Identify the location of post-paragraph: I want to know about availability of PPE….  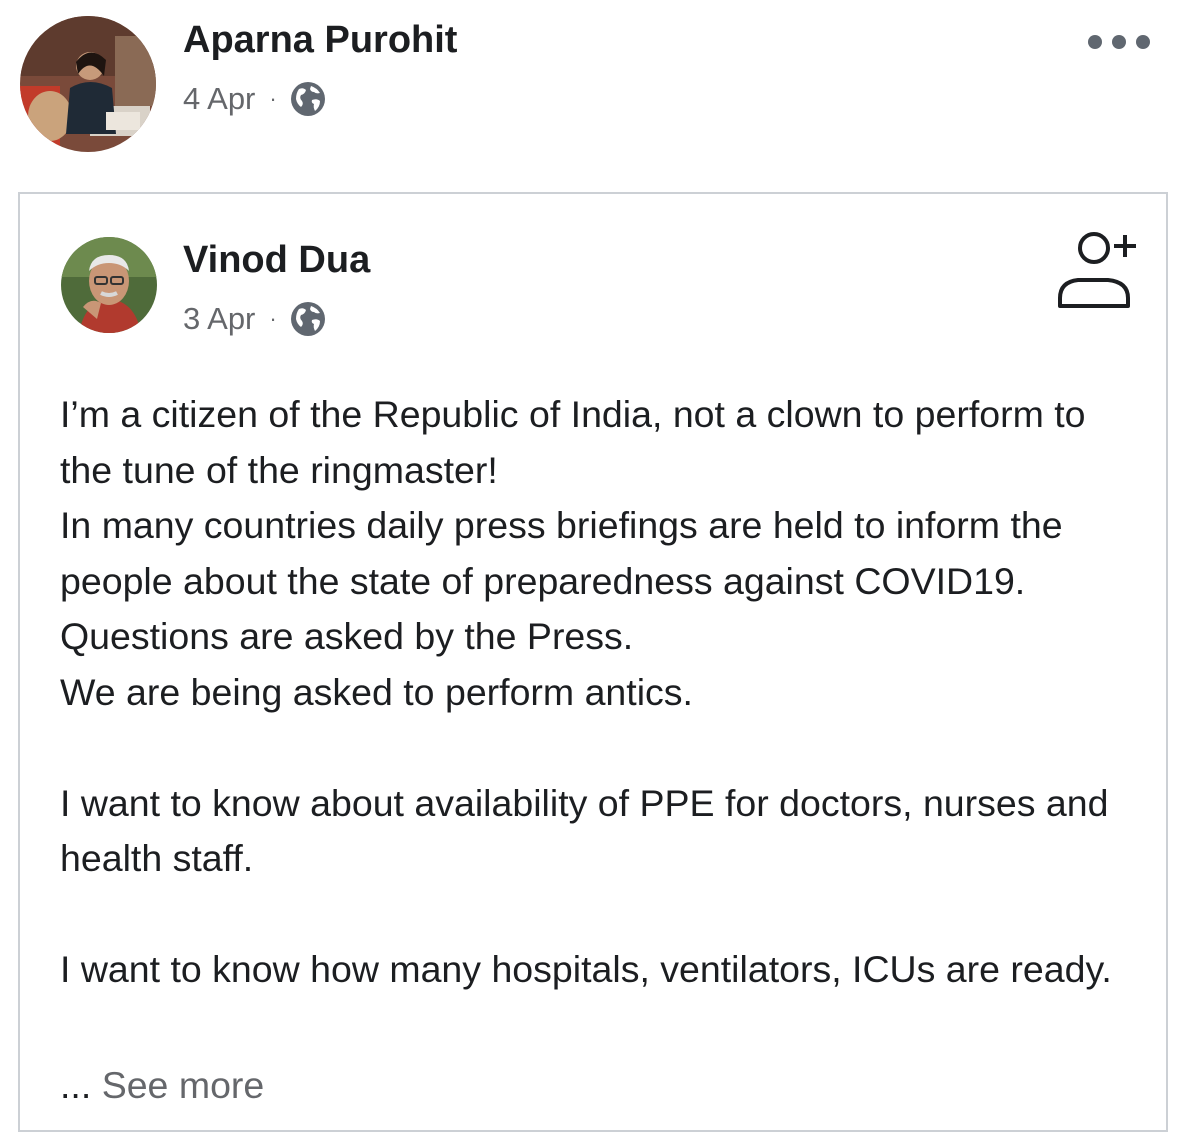
(584, 830).